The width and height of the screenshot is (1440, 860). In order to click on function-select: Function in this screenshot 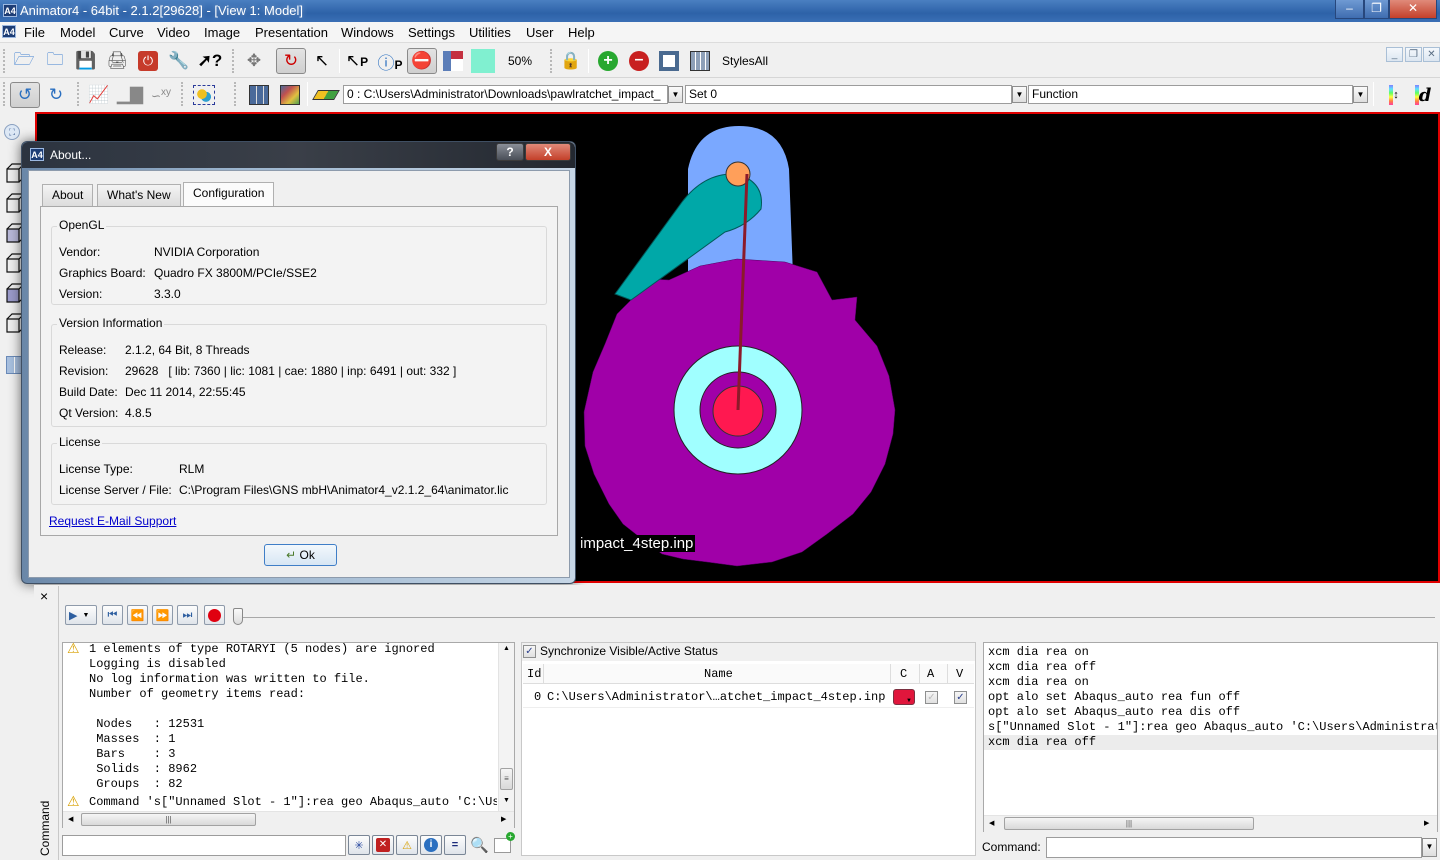, I will do `click(1190, 94)`.